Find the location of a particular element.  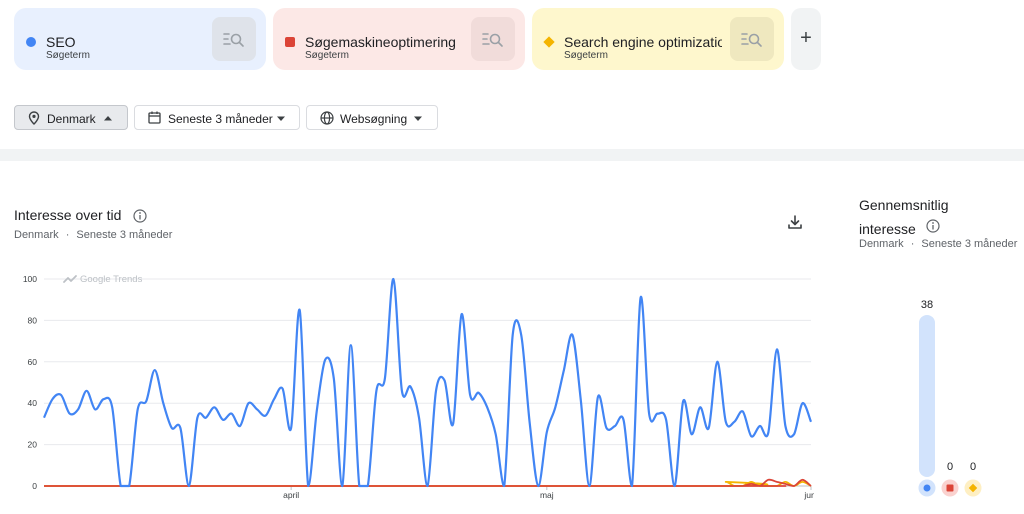

average-value-label: 38 is located at coordinates (927, 305).